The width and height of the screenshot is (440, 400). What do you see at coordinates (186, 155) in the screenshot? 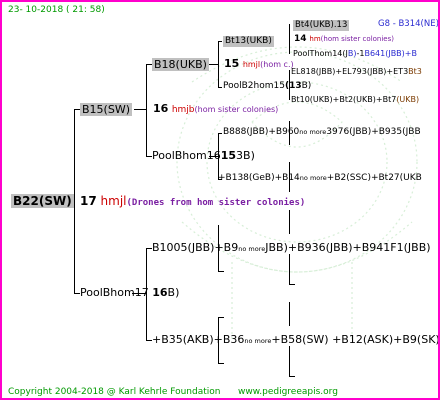
I see `poolb16-prefix: PoolBhom16` at bounding box center [186, 155].